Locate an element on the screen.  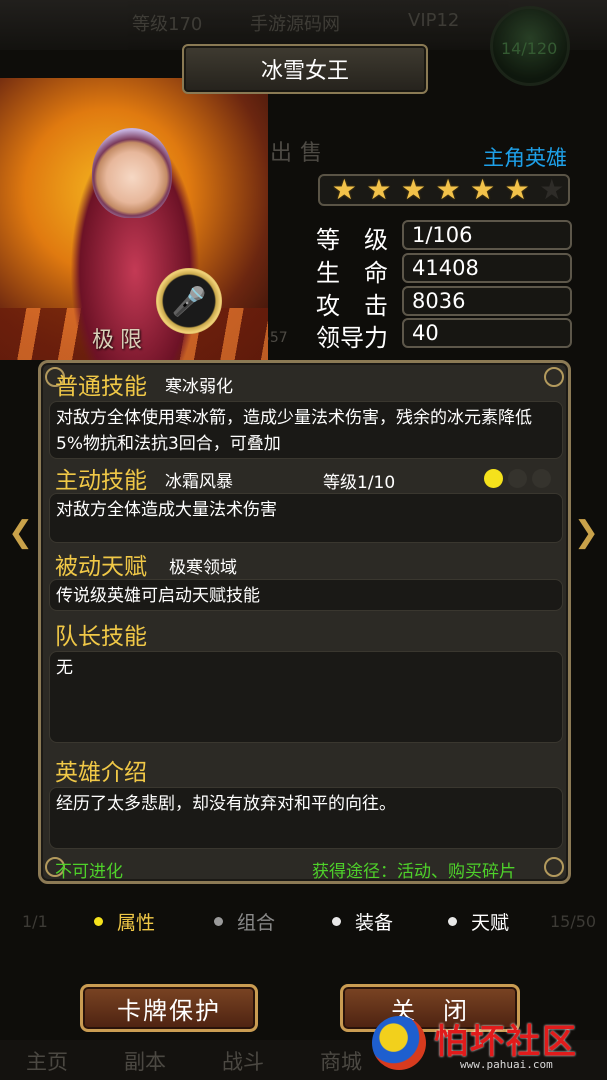
hero-portrait is located at coordinates (134, 219).